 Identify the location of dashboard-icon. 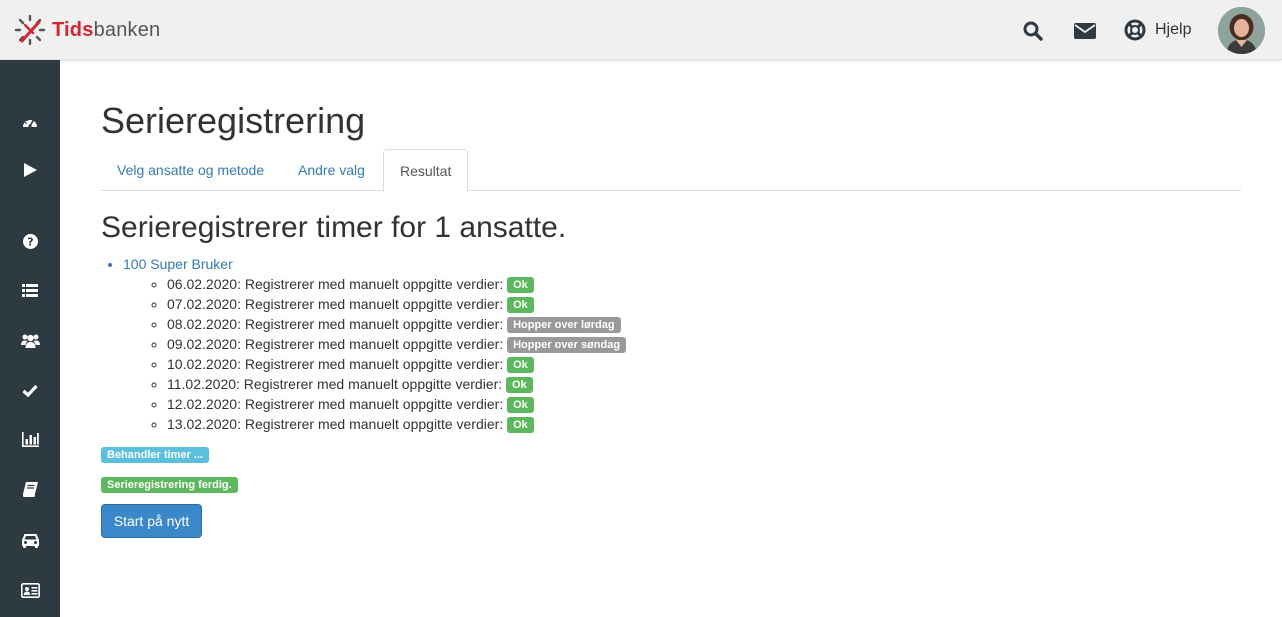
(30, 123).